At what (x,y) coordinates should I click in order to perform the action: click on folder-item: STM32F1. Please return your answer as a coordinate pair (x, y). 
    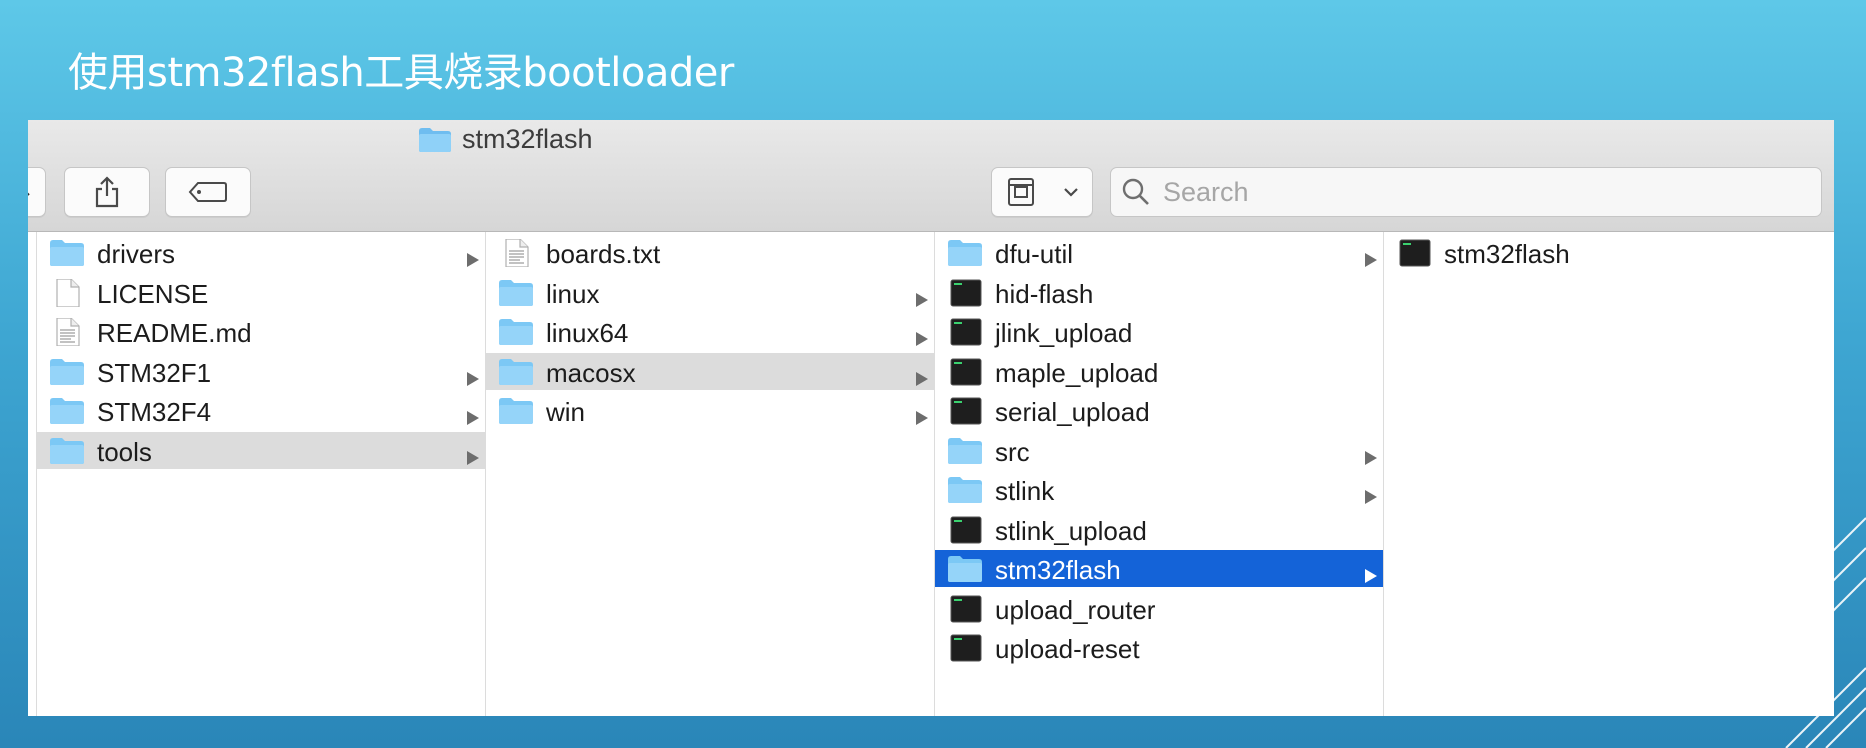
    Looking at the image, I should click on (261, 371).